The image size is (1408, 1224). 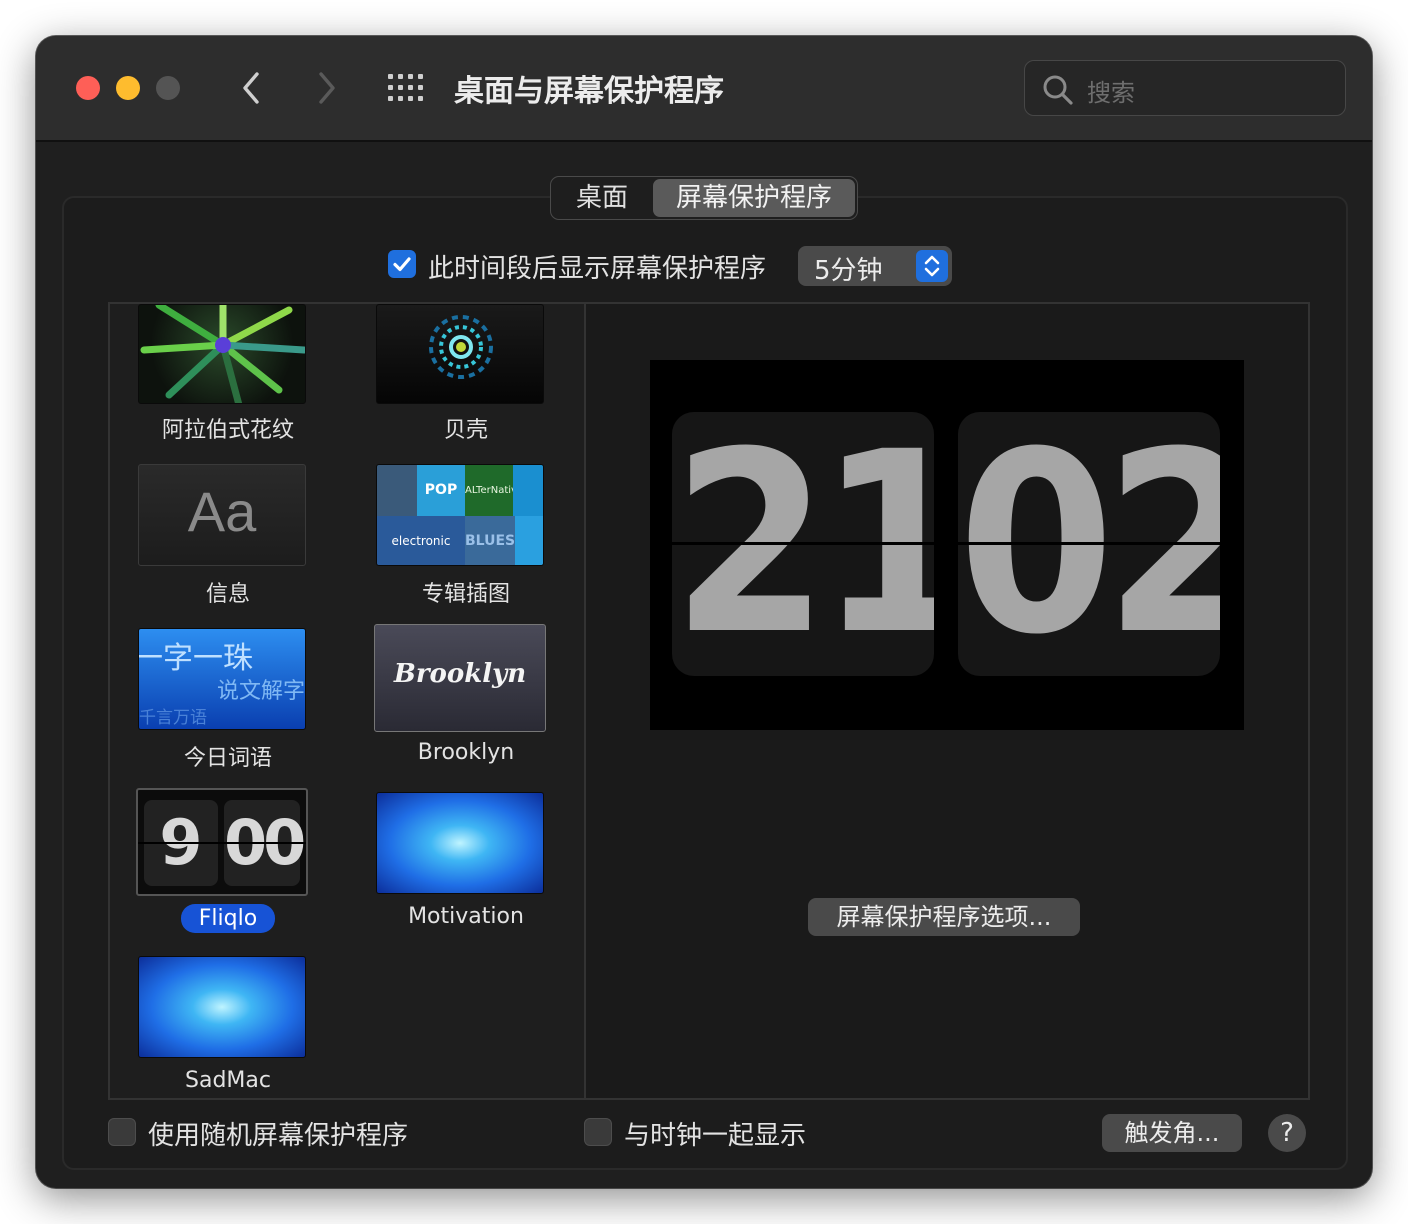 I want to click on album-artwork-thumbnail: POP ALTerNative electronic BLUES, so click(x=460, y=515).